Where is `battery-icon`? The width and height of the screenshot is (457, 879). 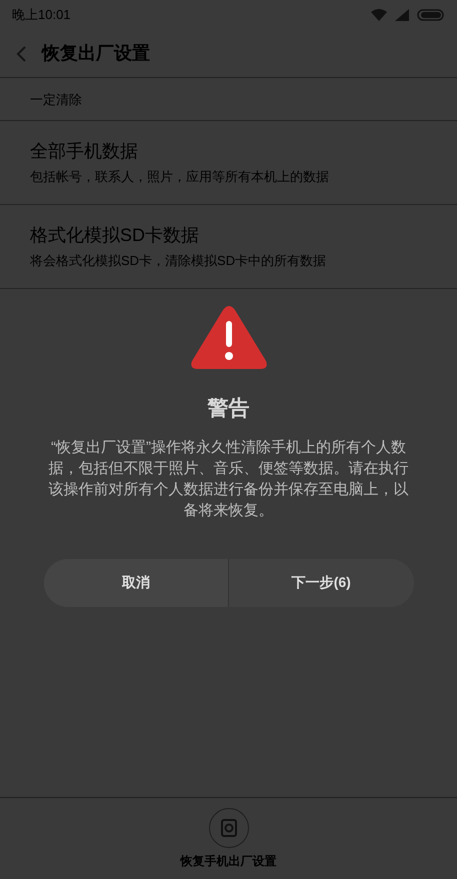
battery-icon is located at coordinates (431, 15).